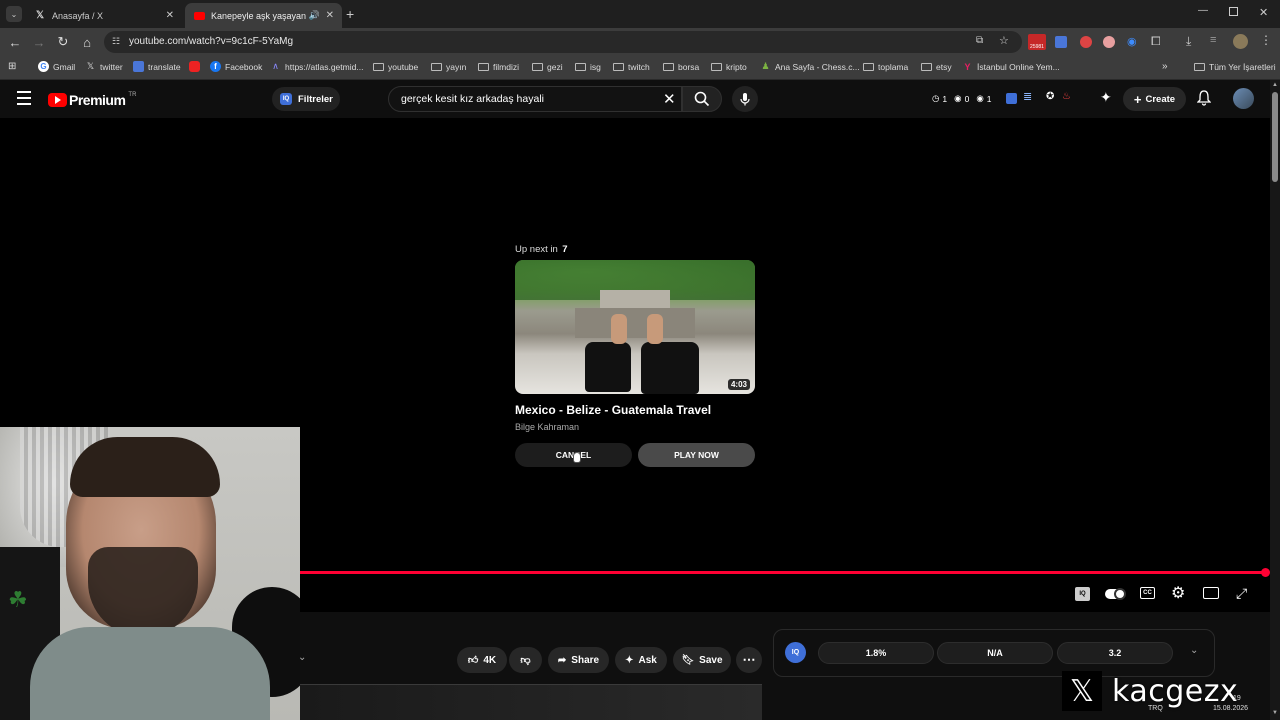  What do you see at coordinates (314, 15) in the screenshot?
I see `audio-playing-icon: 🔊` at bounding box center [314, 15].